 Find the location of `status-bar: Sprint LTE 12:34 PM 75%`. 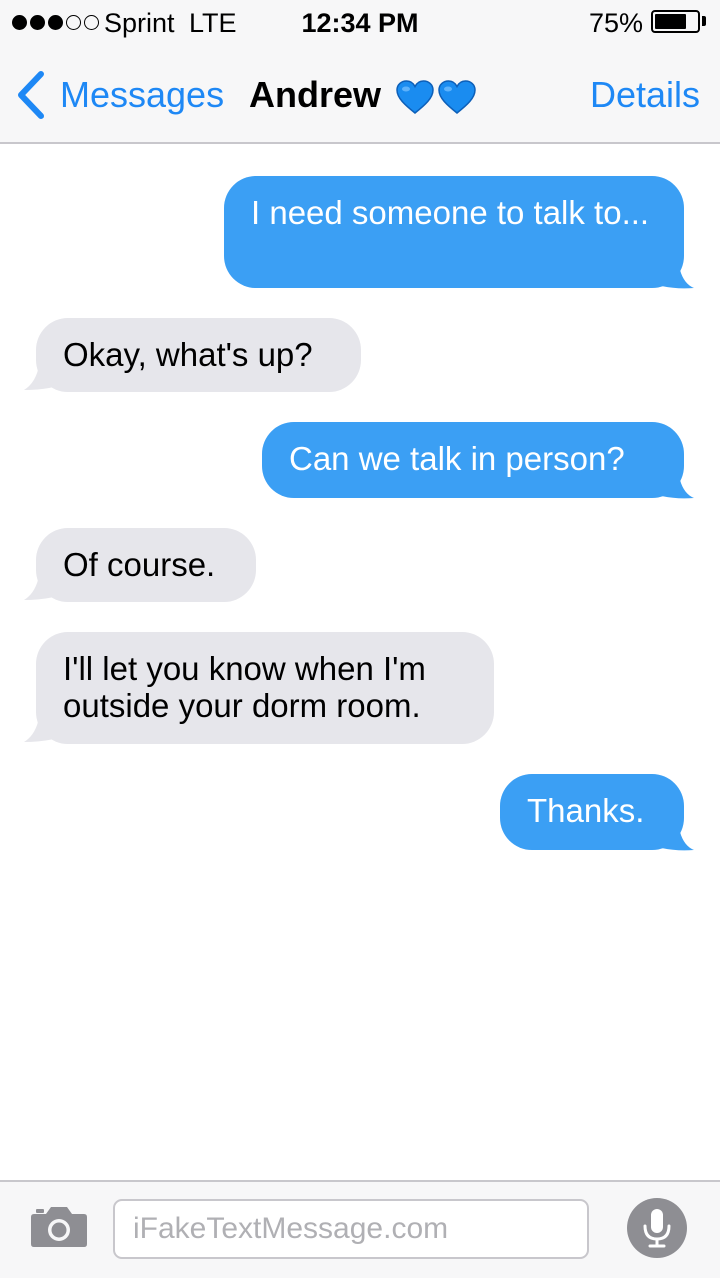

status-bar: Sprint LTE 12:34 PM 75% is located at coordinates (360, 23).